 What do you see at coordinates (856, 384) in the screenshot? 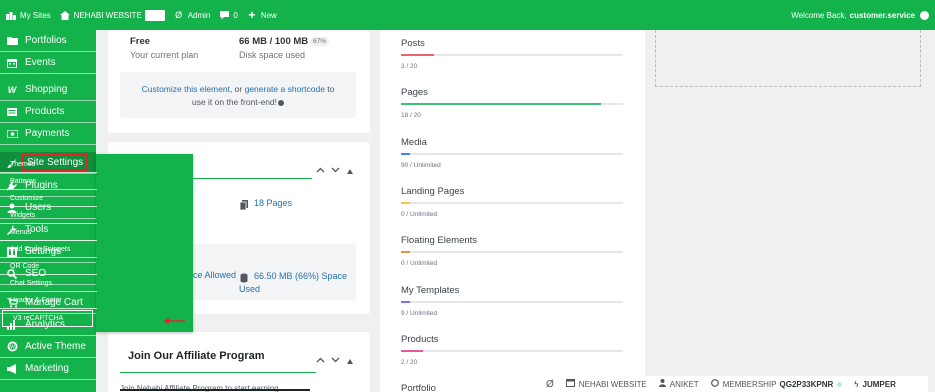
I see `bolt-icon: ϟ` at bounding box center [856, 384].